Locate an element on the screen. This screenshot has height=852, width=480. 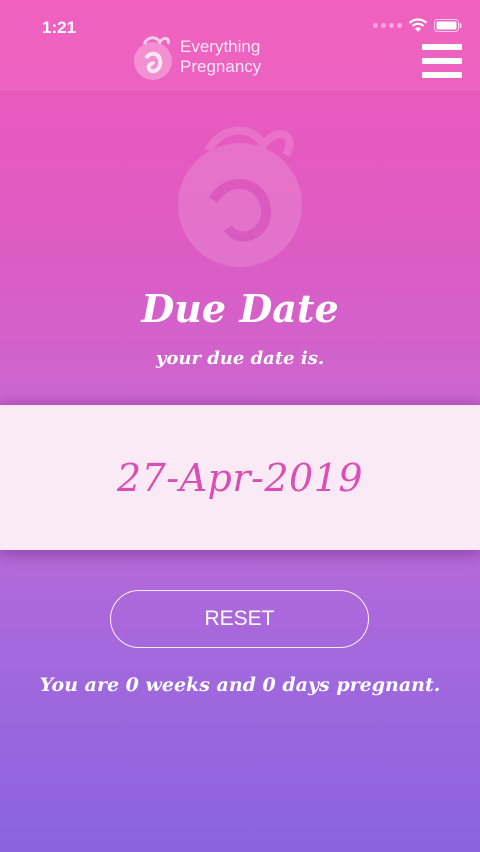
status-icons is located at coordinates (417, 25).